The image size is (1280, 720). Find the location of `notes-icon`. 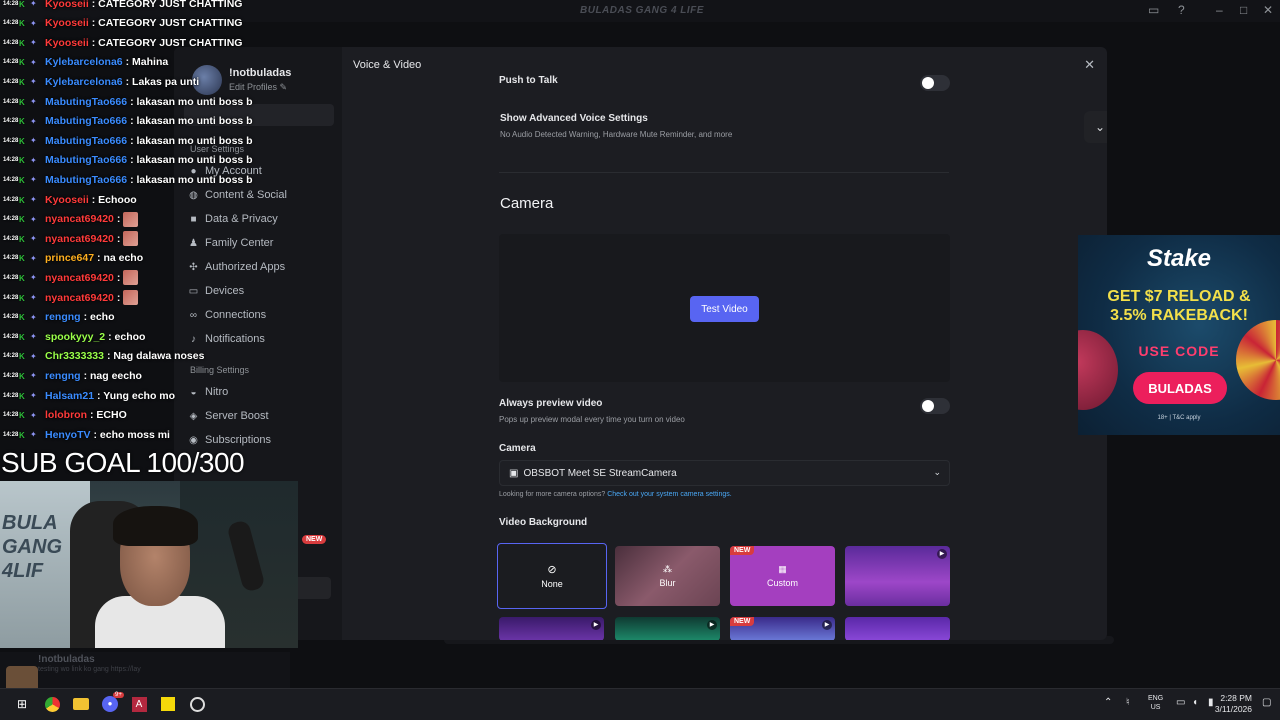

notes-icon is located at coordinates (168, 704).